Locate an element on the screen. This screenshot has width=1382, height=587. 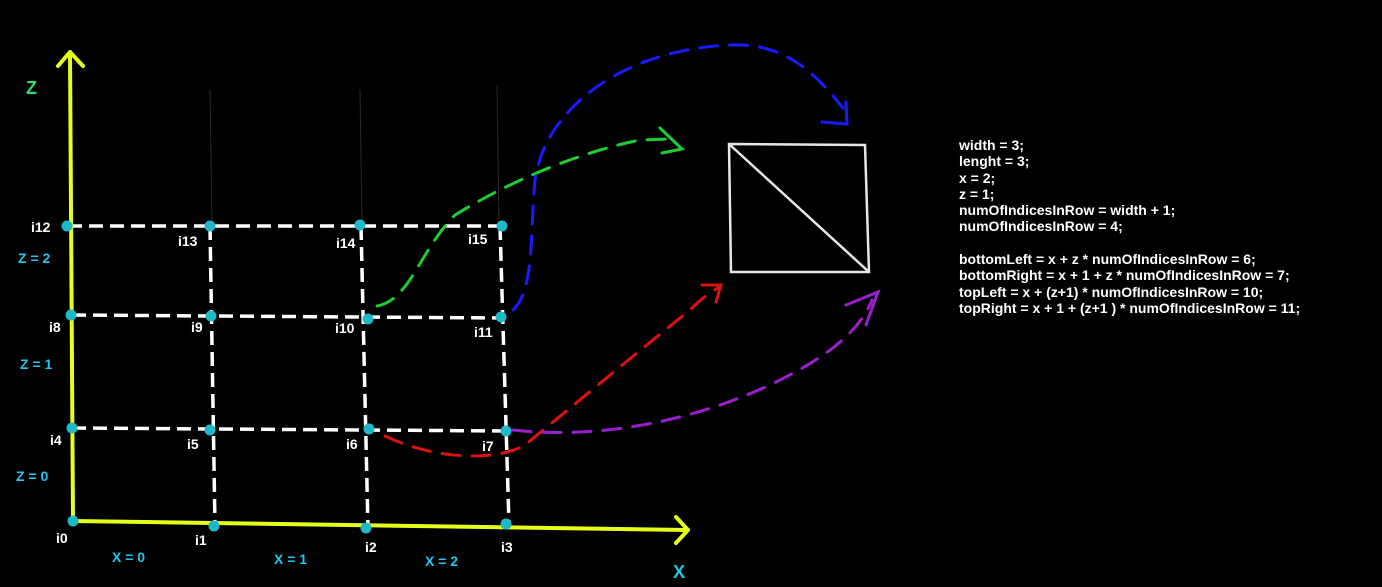
vertex-label: i10 is located at coordinates (345, 328).